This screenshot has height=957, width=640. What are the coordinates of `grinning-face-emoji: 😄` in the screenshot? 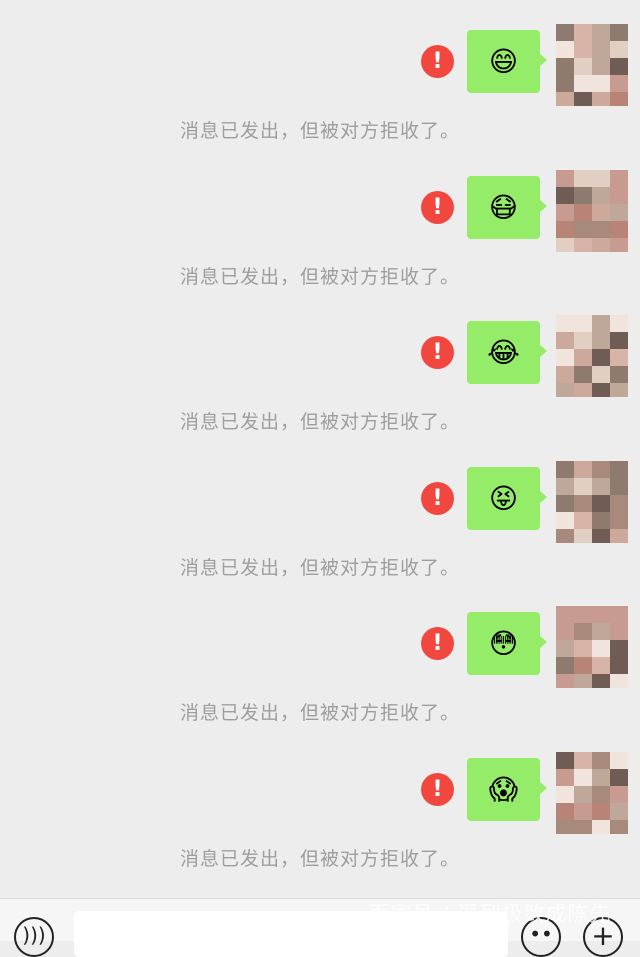 It's located at (503, 61).